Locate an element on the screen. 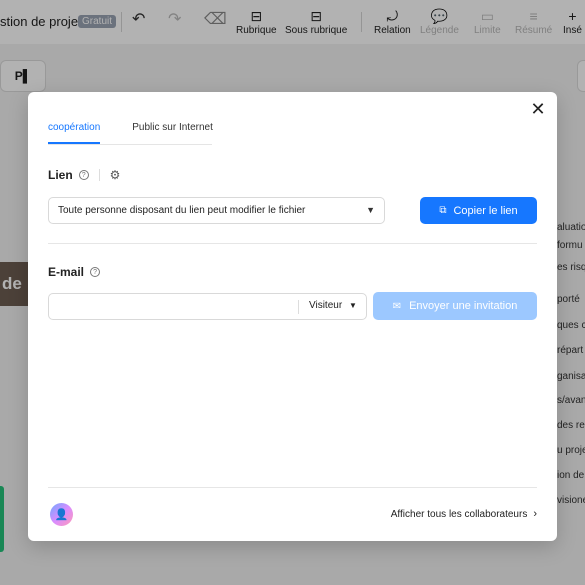  close-icon: ✕ is located at coordinates (538, 109).